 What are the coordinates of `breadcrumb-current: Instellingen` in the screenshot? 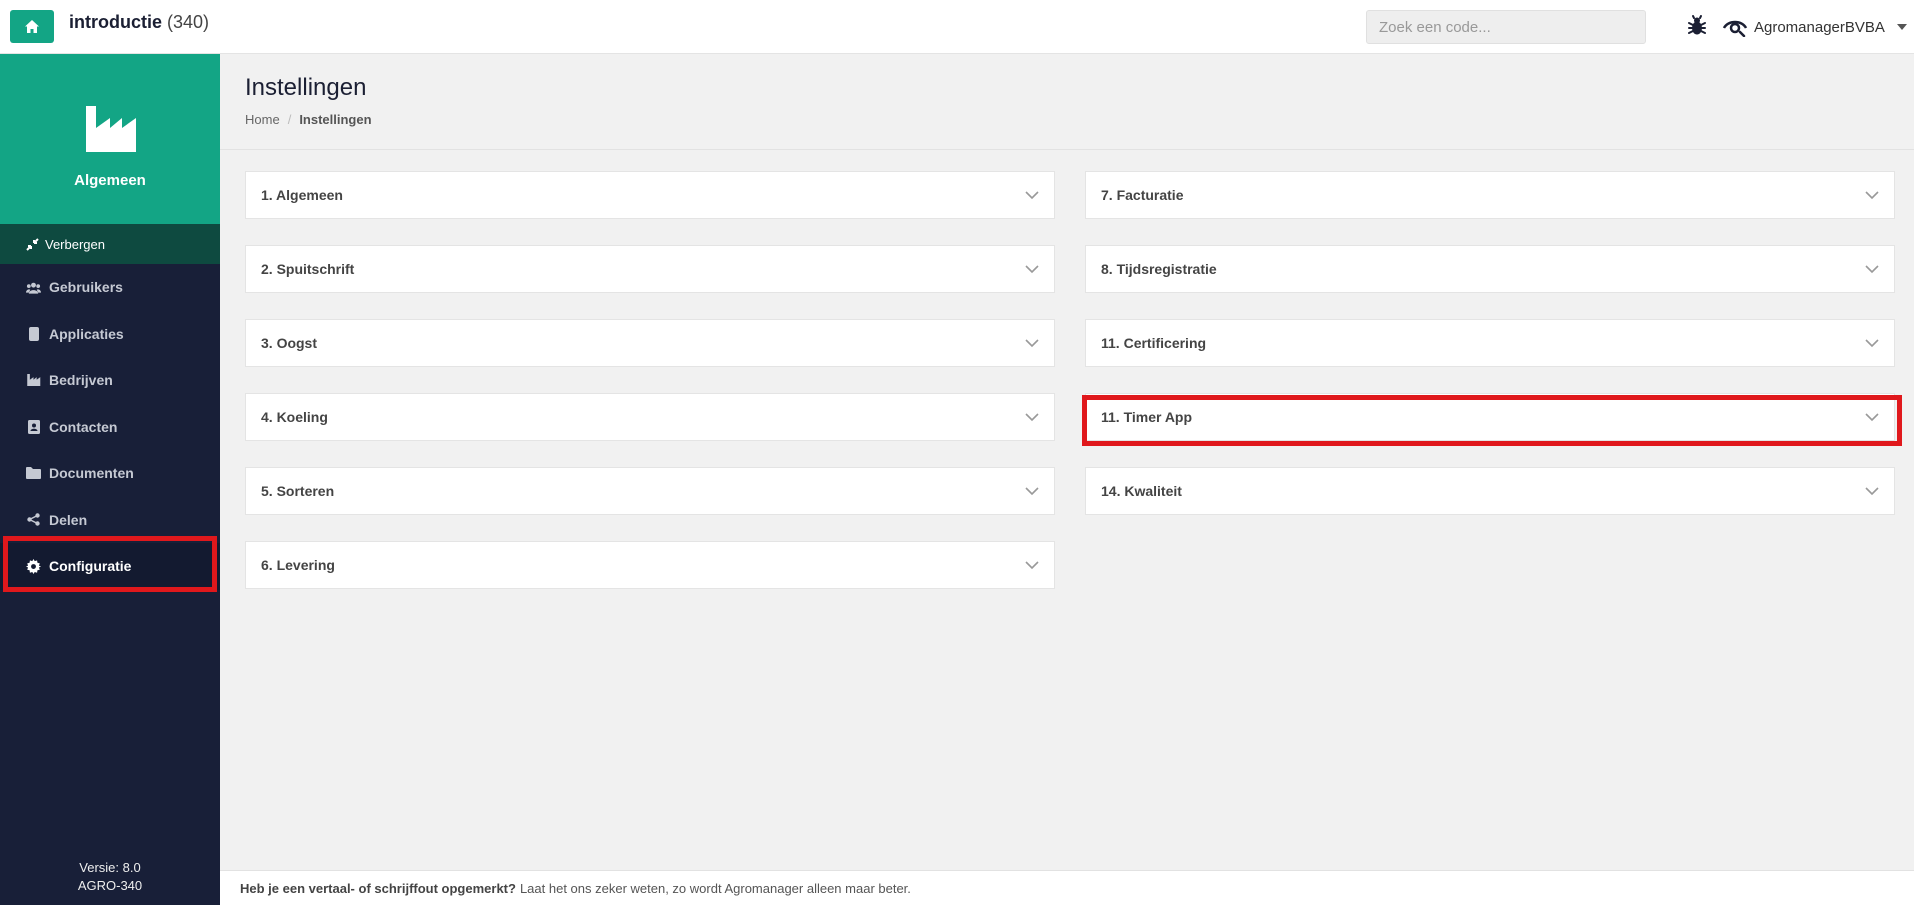 It's located at (335, 119).